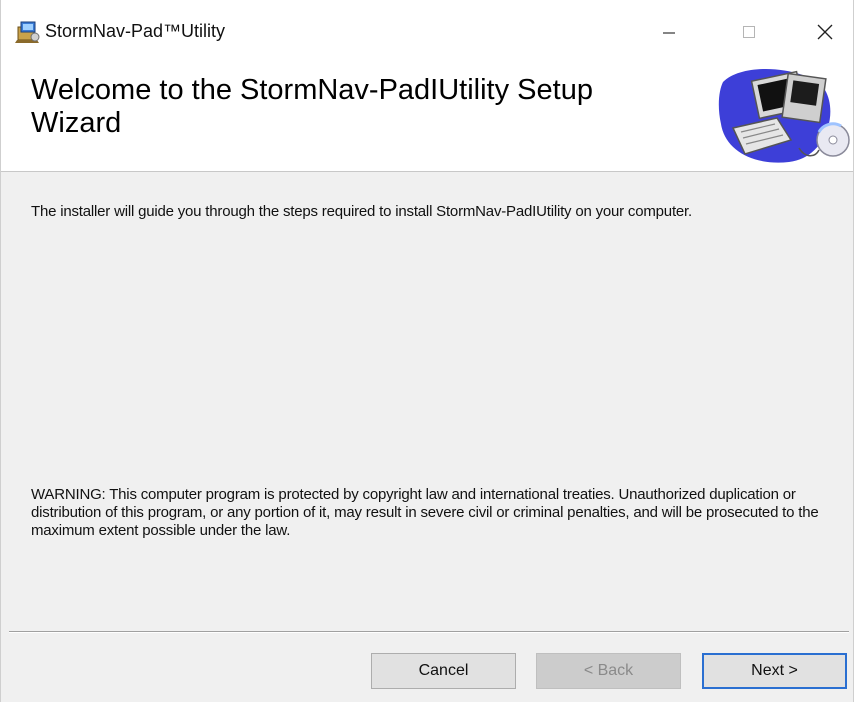 The height and width of the screenshot is (702, 854). I want to click on title-bar: StormNav-Pad™Utility, so click(427, 31).